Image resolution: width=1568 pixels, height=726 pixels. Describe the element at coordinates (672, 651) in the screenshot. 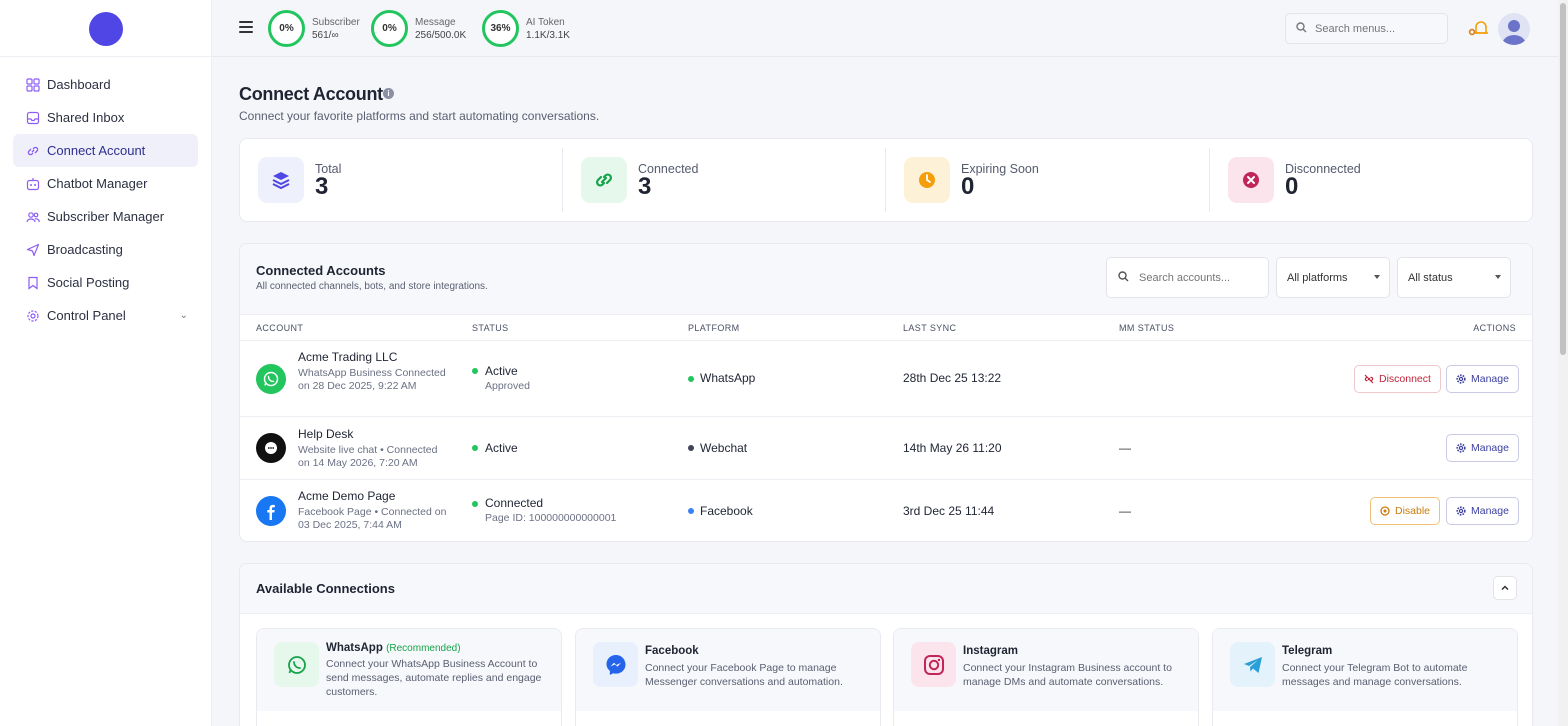

I see `connection-name: Facebook` at that location.